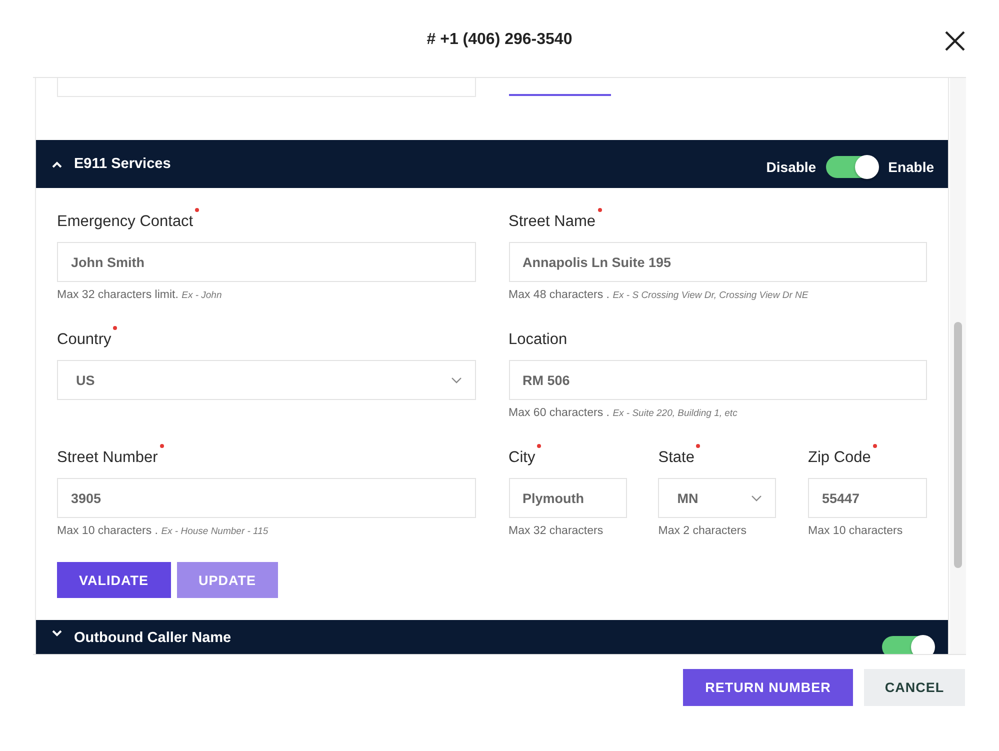 This screenshot has width=999, height=751. I want to click on select-field: US, so click(266, 380).